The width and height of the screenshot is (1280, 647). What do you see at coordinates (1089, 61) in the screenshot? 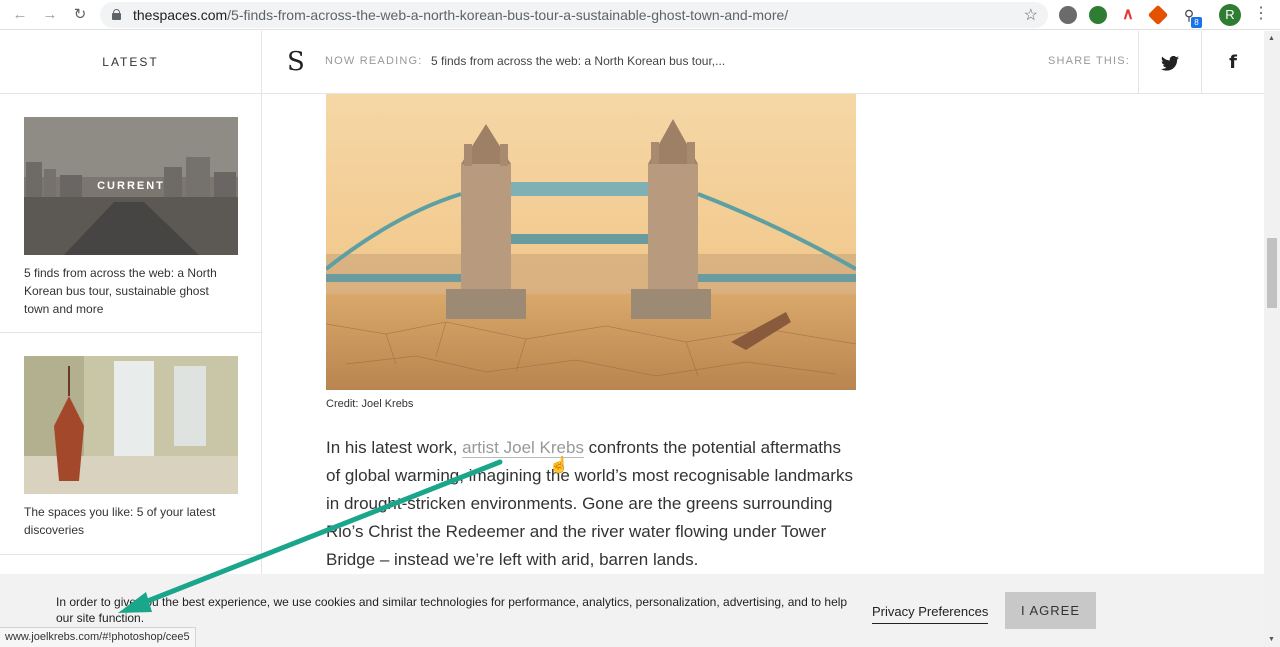
I see `share-label: SHARE THIS:` at bounding box center [1089, 61].